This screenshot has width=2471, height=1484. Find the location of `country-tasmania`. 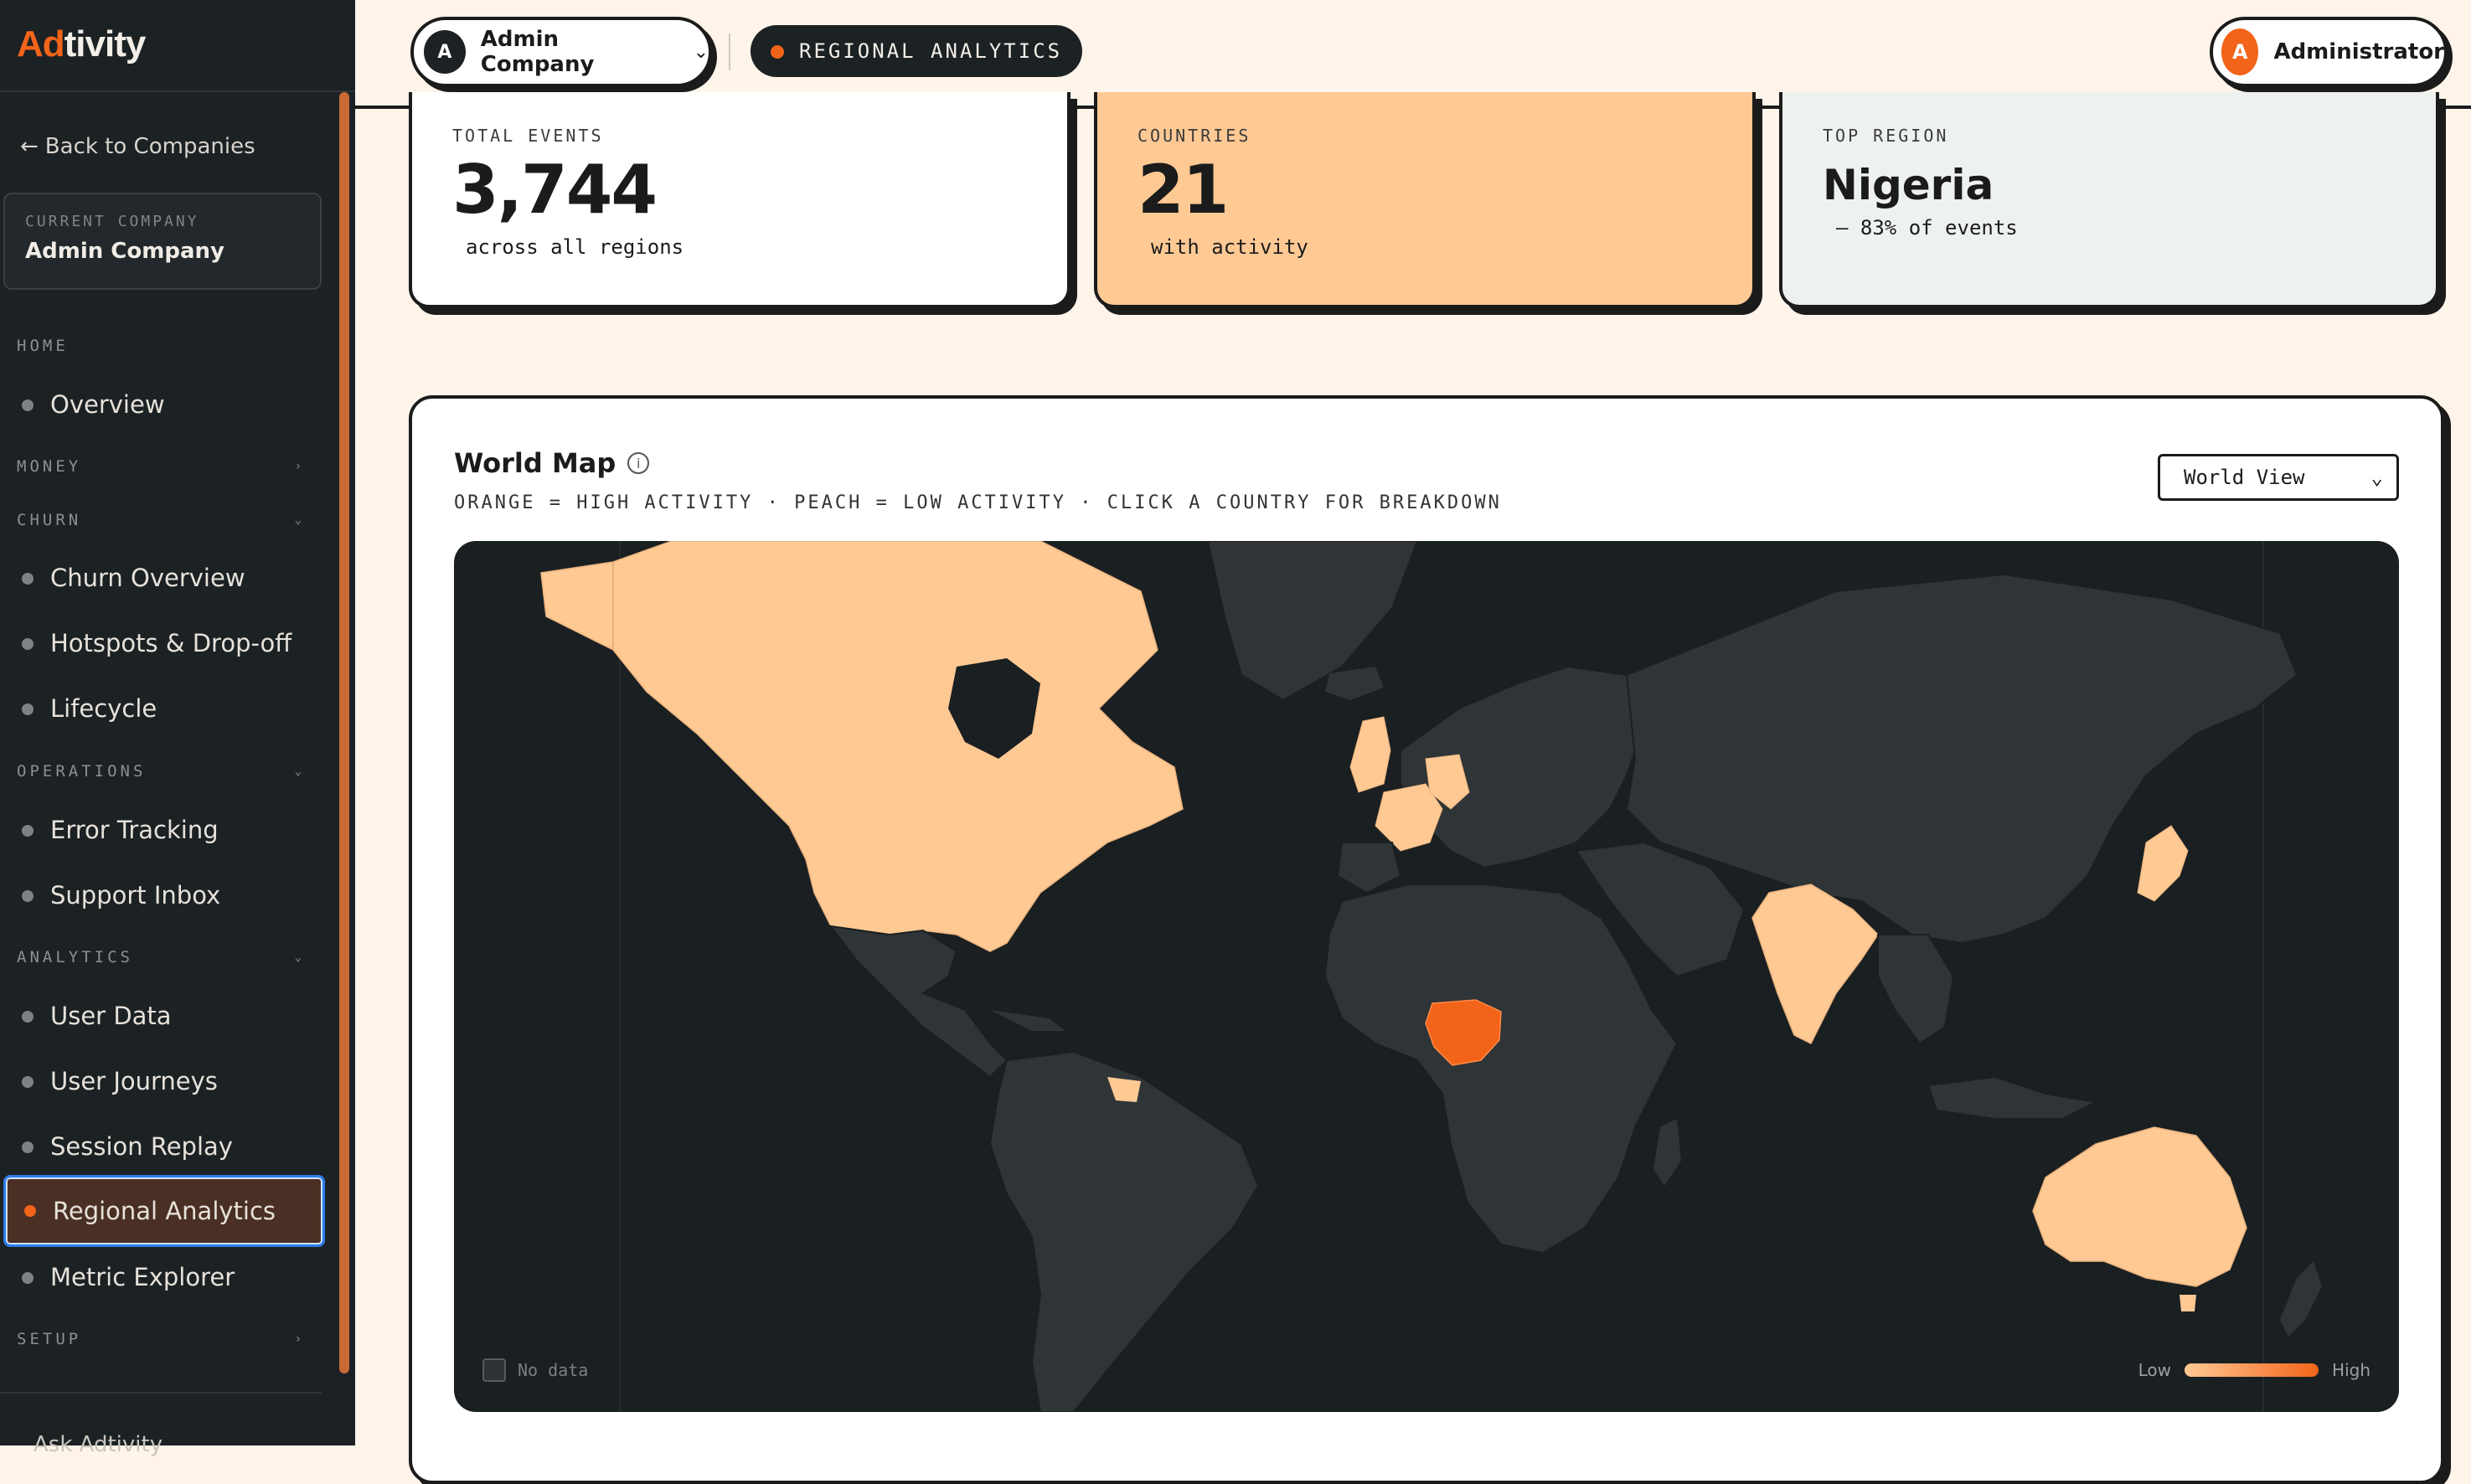

country-tasmania is located at coordinates (2188, 1303).